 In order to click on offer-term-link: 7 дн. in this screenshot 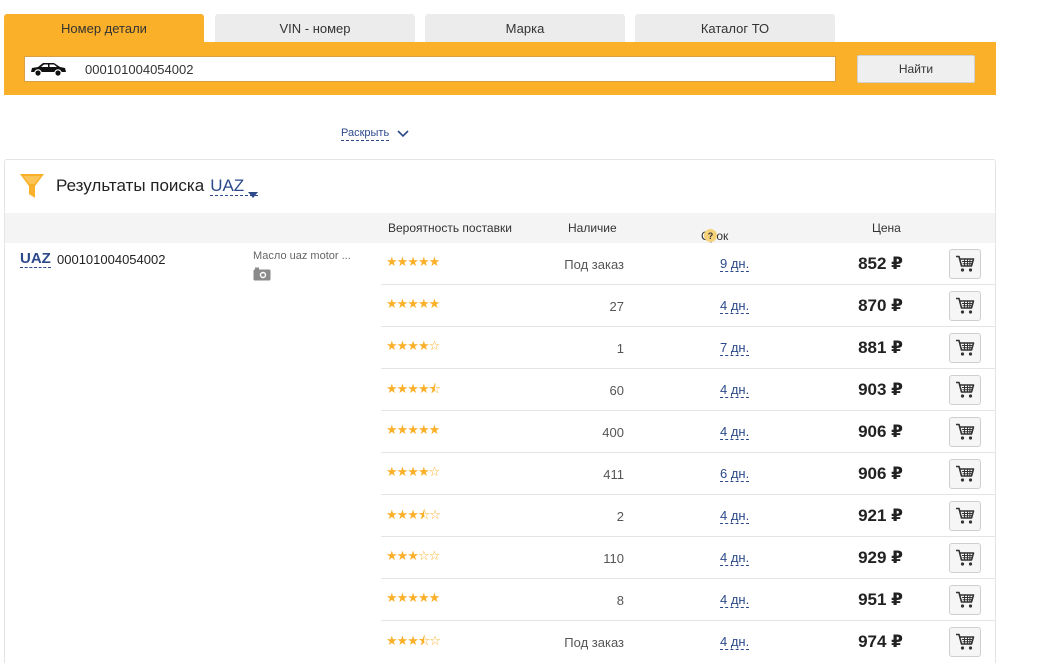, I will do `click(735, 348)`.